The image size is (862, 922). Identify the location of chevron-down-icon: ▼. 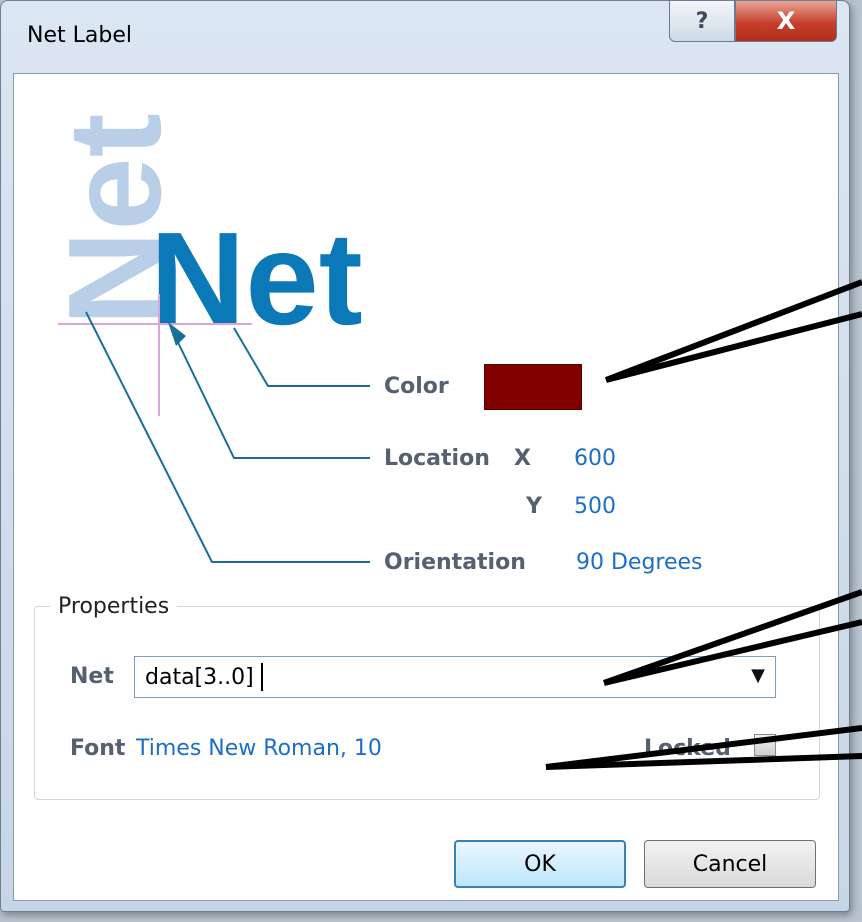
(758, 675).